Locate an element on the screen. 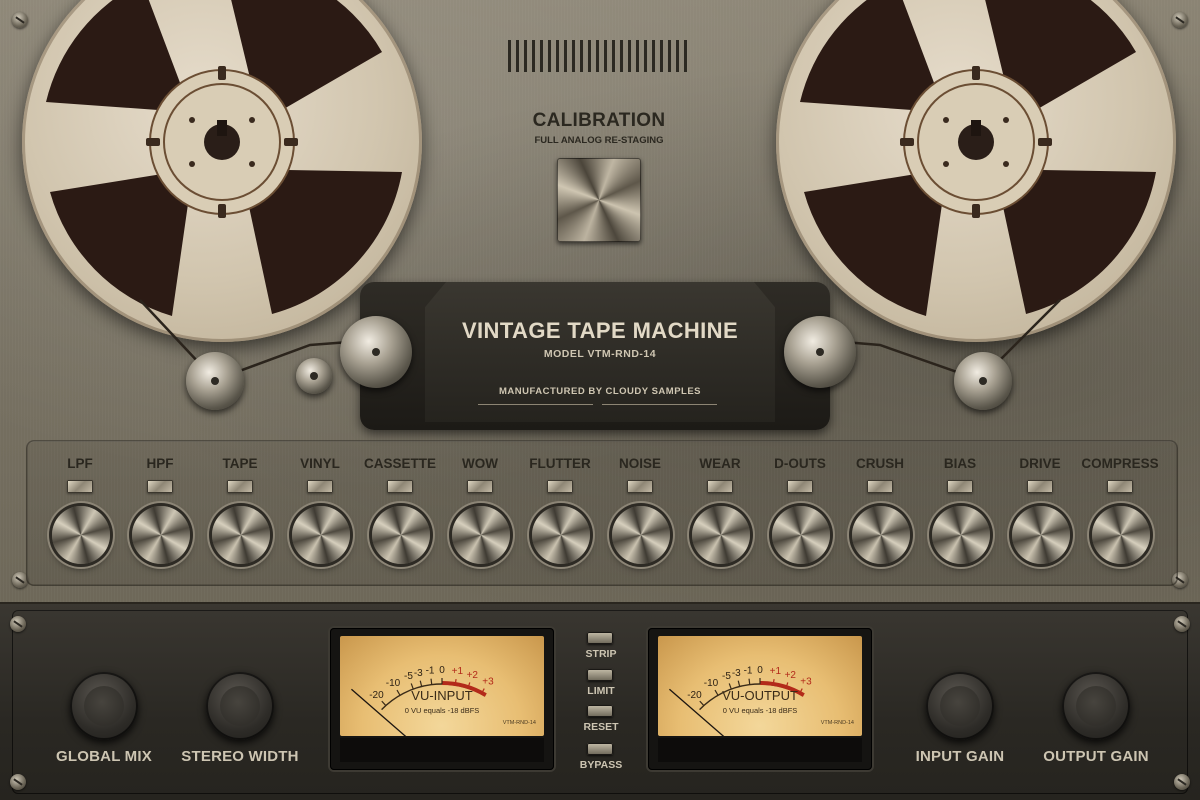 The width and height of the screenshot is (1200, 800). vu-output-title: VU-OUTPUT is located at coordinates (760, 695).